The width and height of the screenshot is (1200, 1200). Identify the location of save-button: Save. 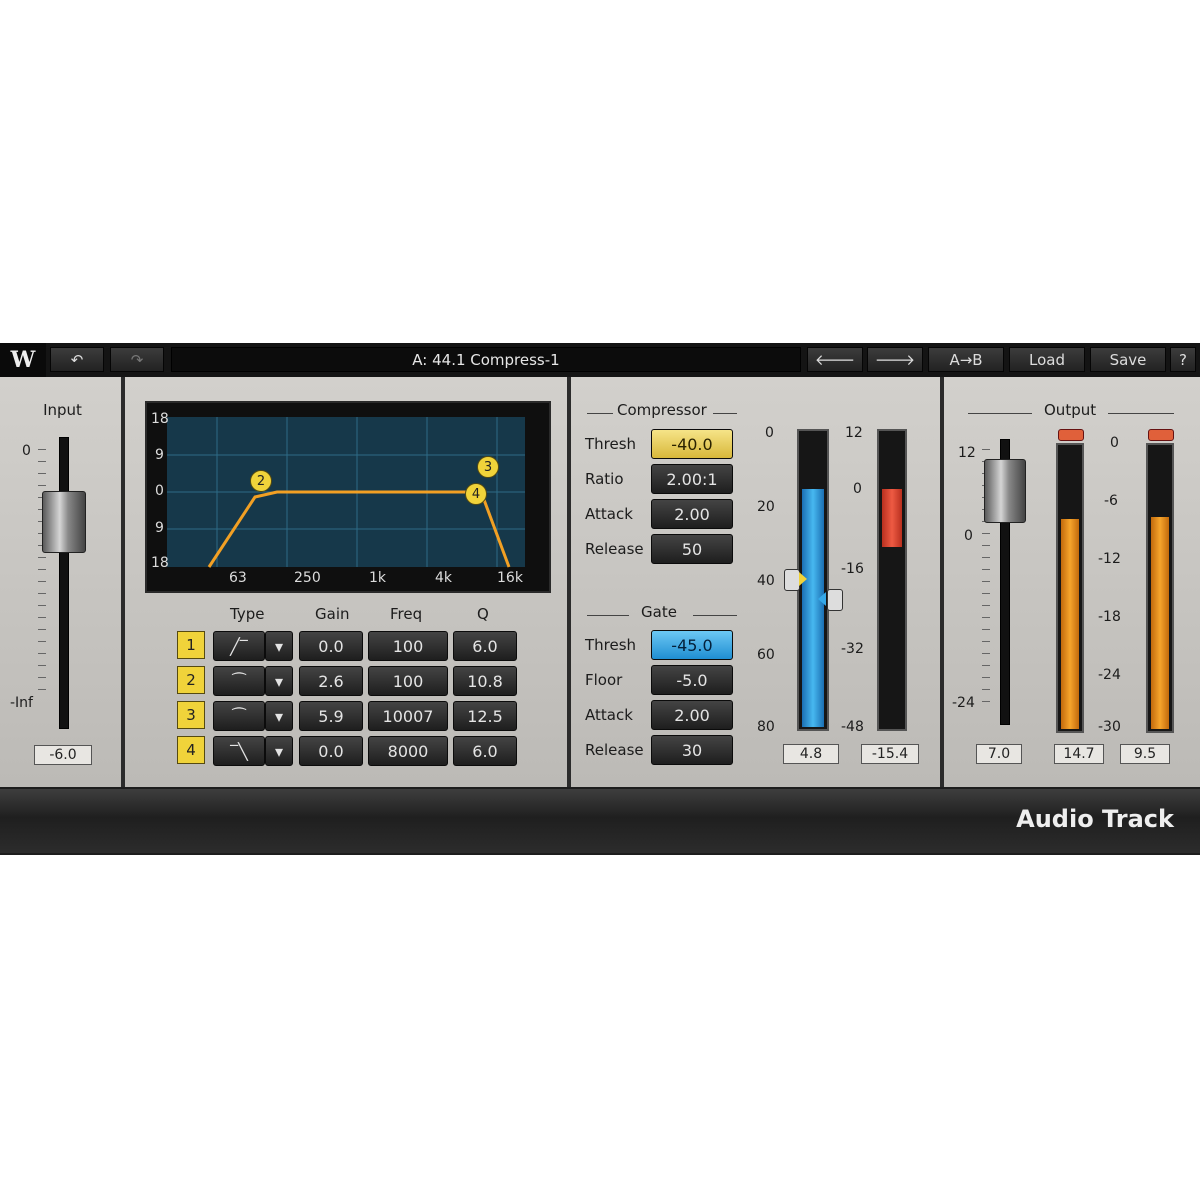
(1128, 359).